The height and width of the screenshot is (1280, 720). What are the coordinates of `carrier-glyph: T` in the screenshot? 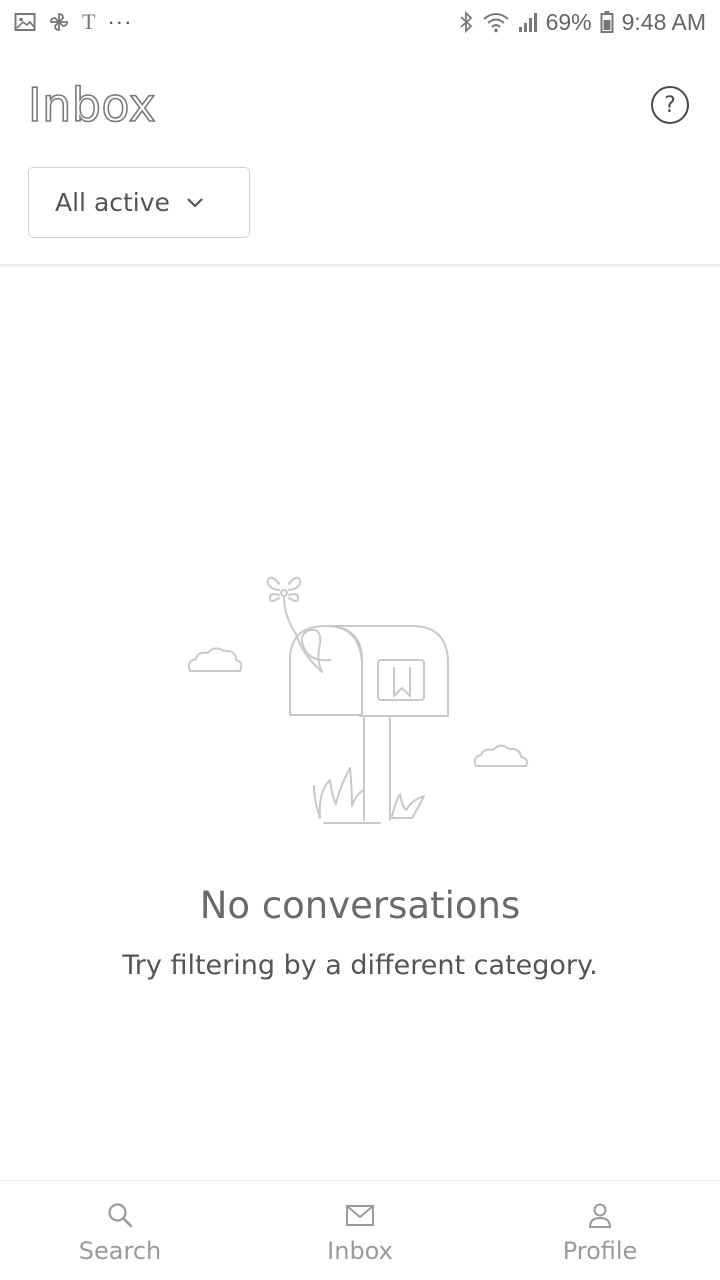 It's located at (89, 21).